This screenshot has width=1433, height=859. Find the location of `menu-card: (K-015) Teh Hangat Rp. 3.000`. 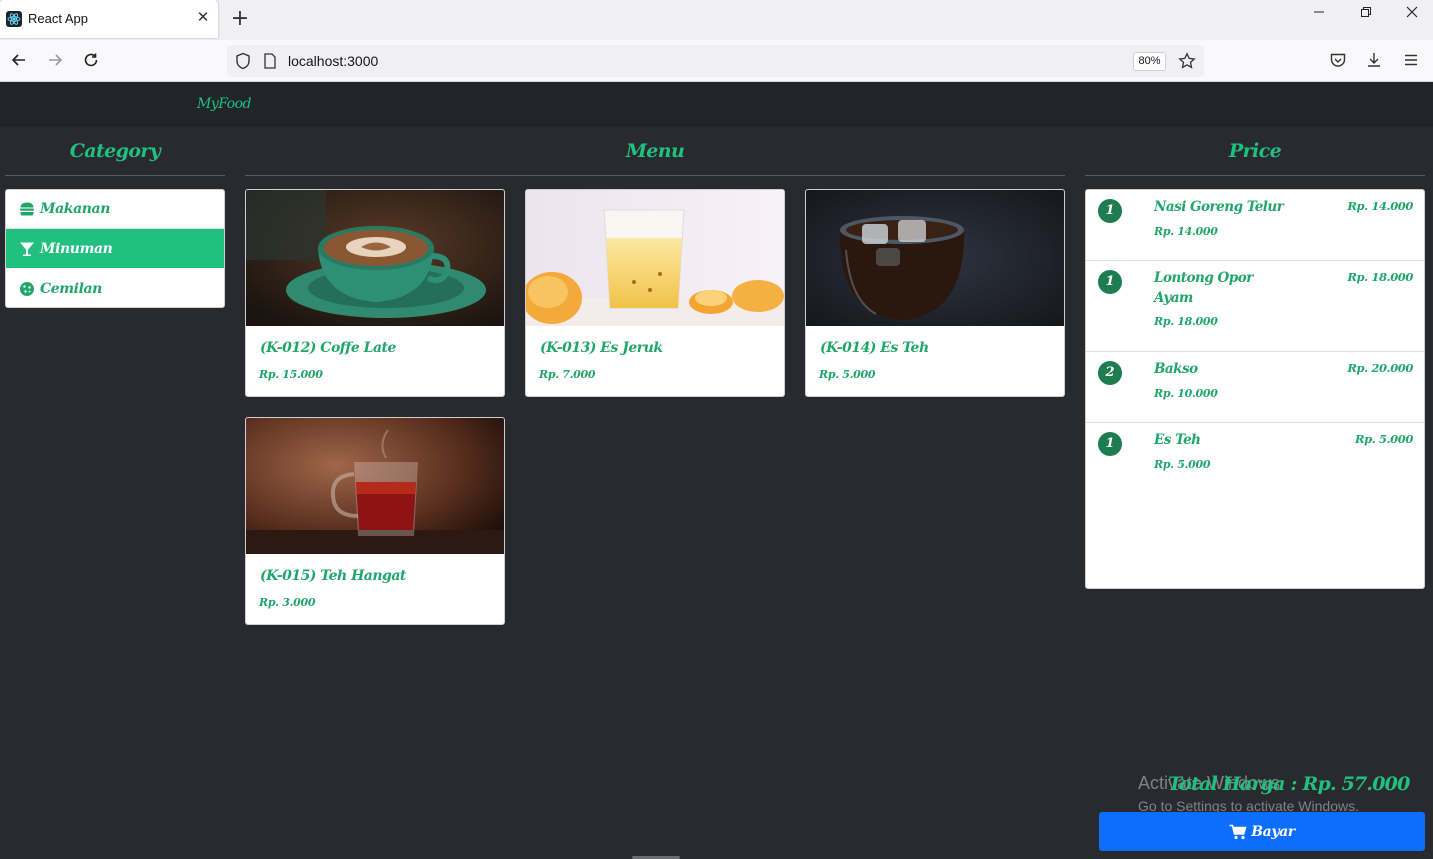

menu-card: (K-015) Teh Hangat Rp. 3.000 is located at coordinates (375, 521).